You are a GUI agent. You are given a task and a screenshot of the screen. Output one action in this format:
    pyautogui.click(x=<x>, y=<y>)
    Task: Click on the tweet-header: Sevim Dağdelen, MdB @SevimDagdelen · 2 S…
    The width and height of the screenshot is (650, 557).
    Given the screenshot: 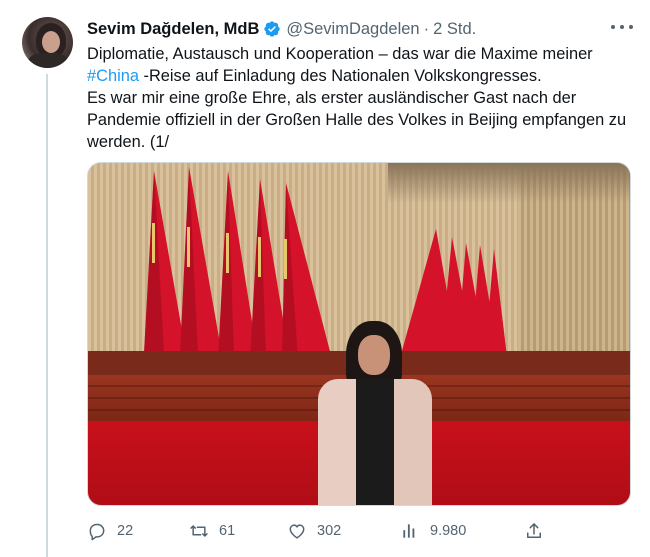 What is the action you would take?
    pyautogui.click(x=281, y=29)
    